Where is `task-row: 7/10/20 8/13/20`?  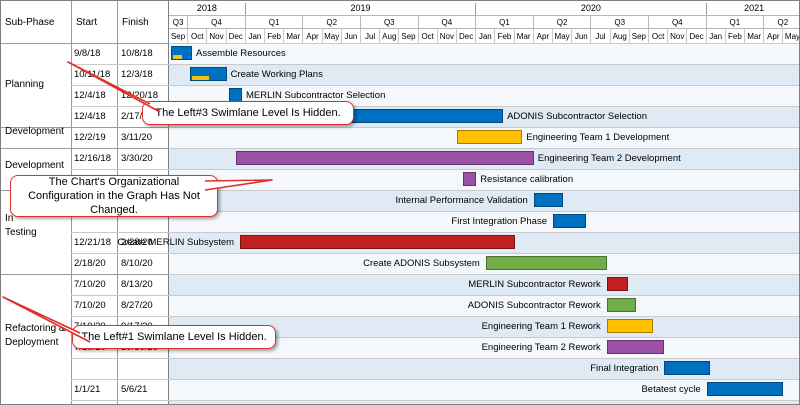
task-row: 7/10/20 8/13/20 is located at coordinates (435, 284).